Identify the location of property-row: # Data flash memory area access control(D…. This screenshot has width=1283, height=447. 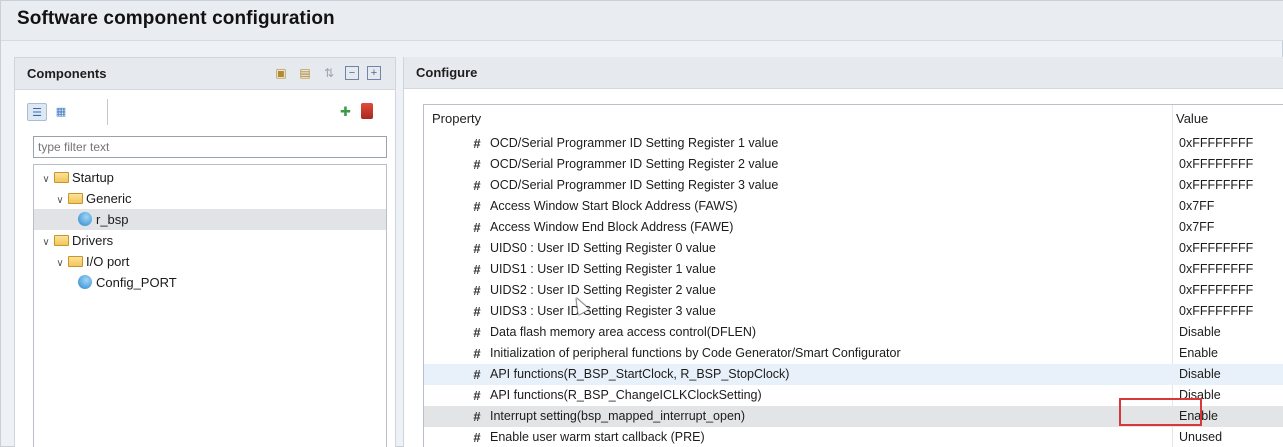
(853, 332).